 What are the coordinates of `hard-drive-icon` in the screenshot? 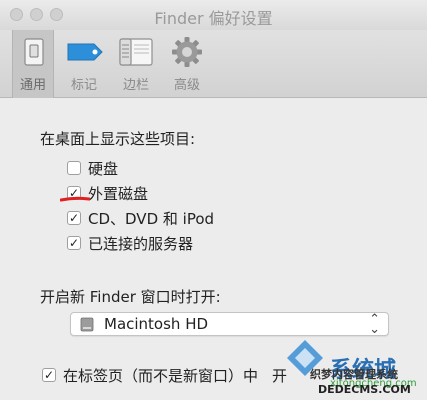 It's located at (87, 324).